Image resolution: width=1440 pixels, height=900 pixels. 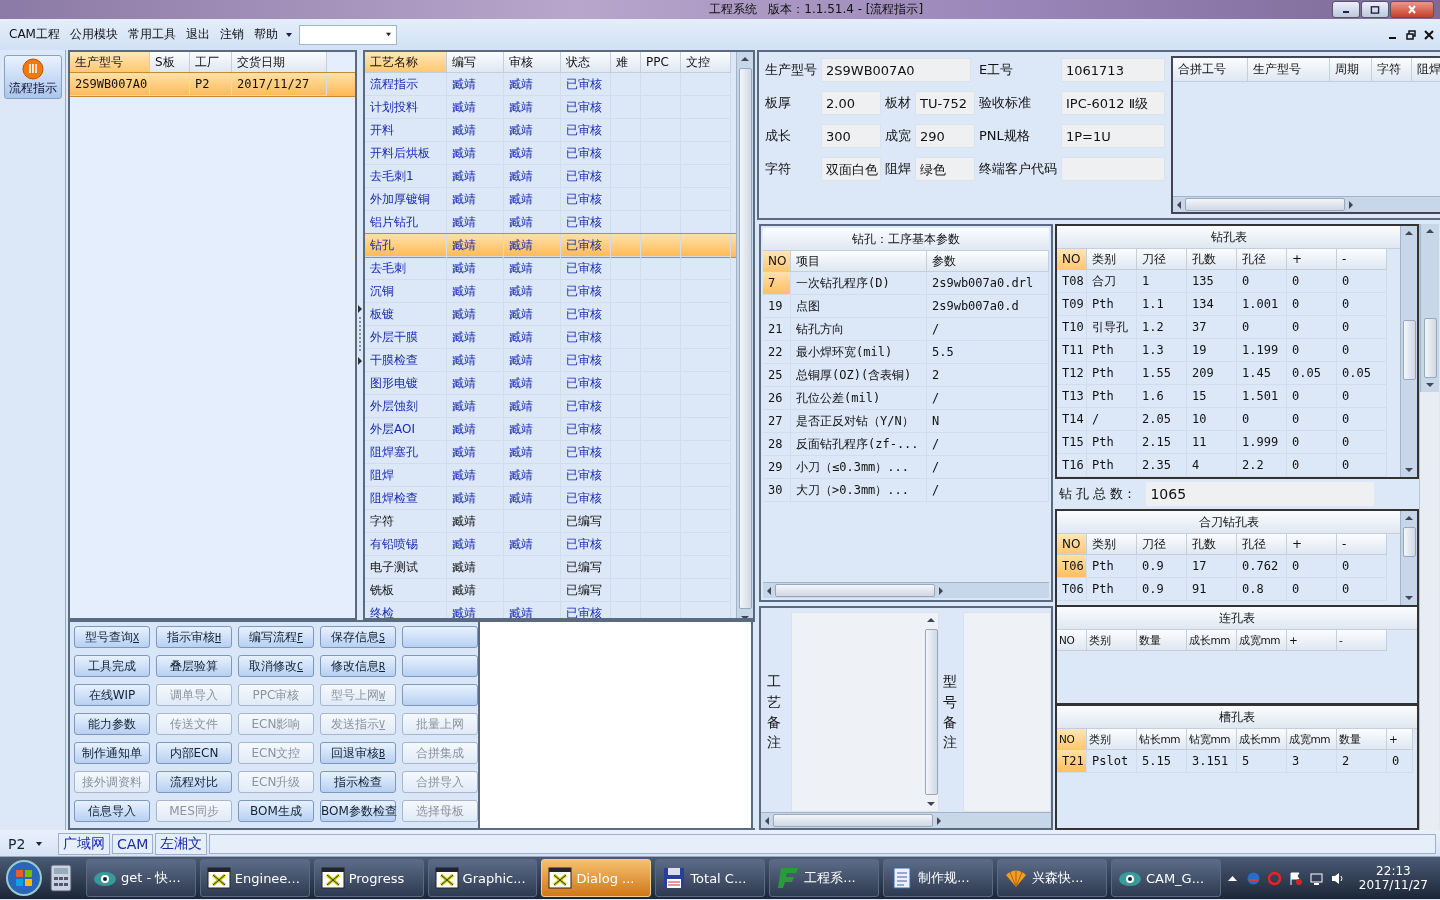 I want to click on column-header: 交货日期, so click(x=279, y=62).